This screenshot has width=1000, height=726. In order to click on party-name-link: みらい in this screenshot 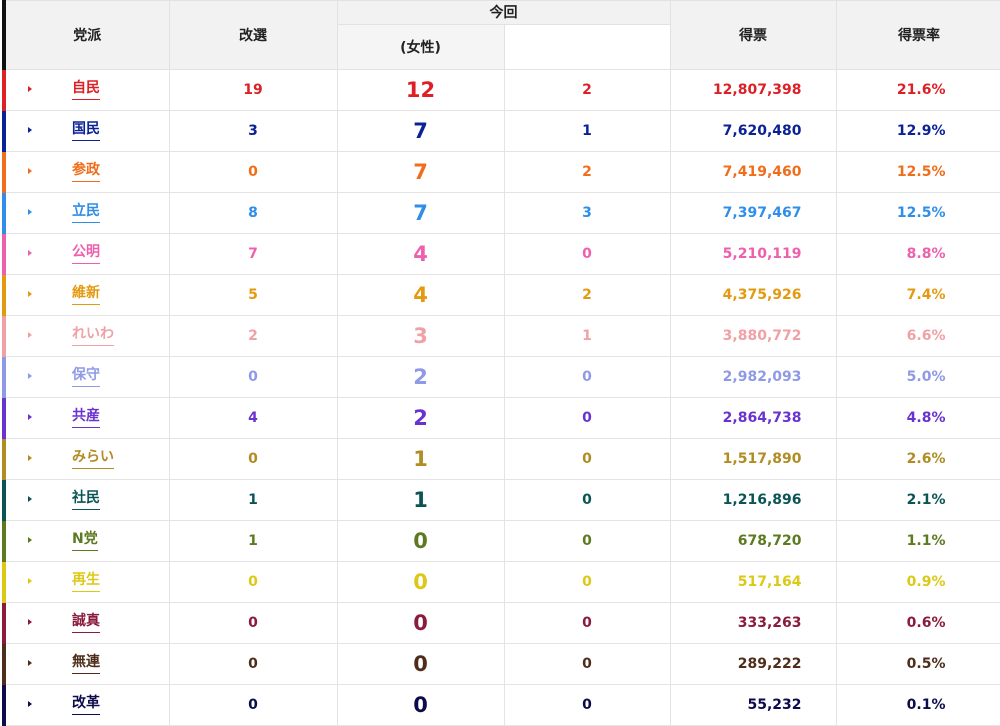, I will do `click(93, 458)`.